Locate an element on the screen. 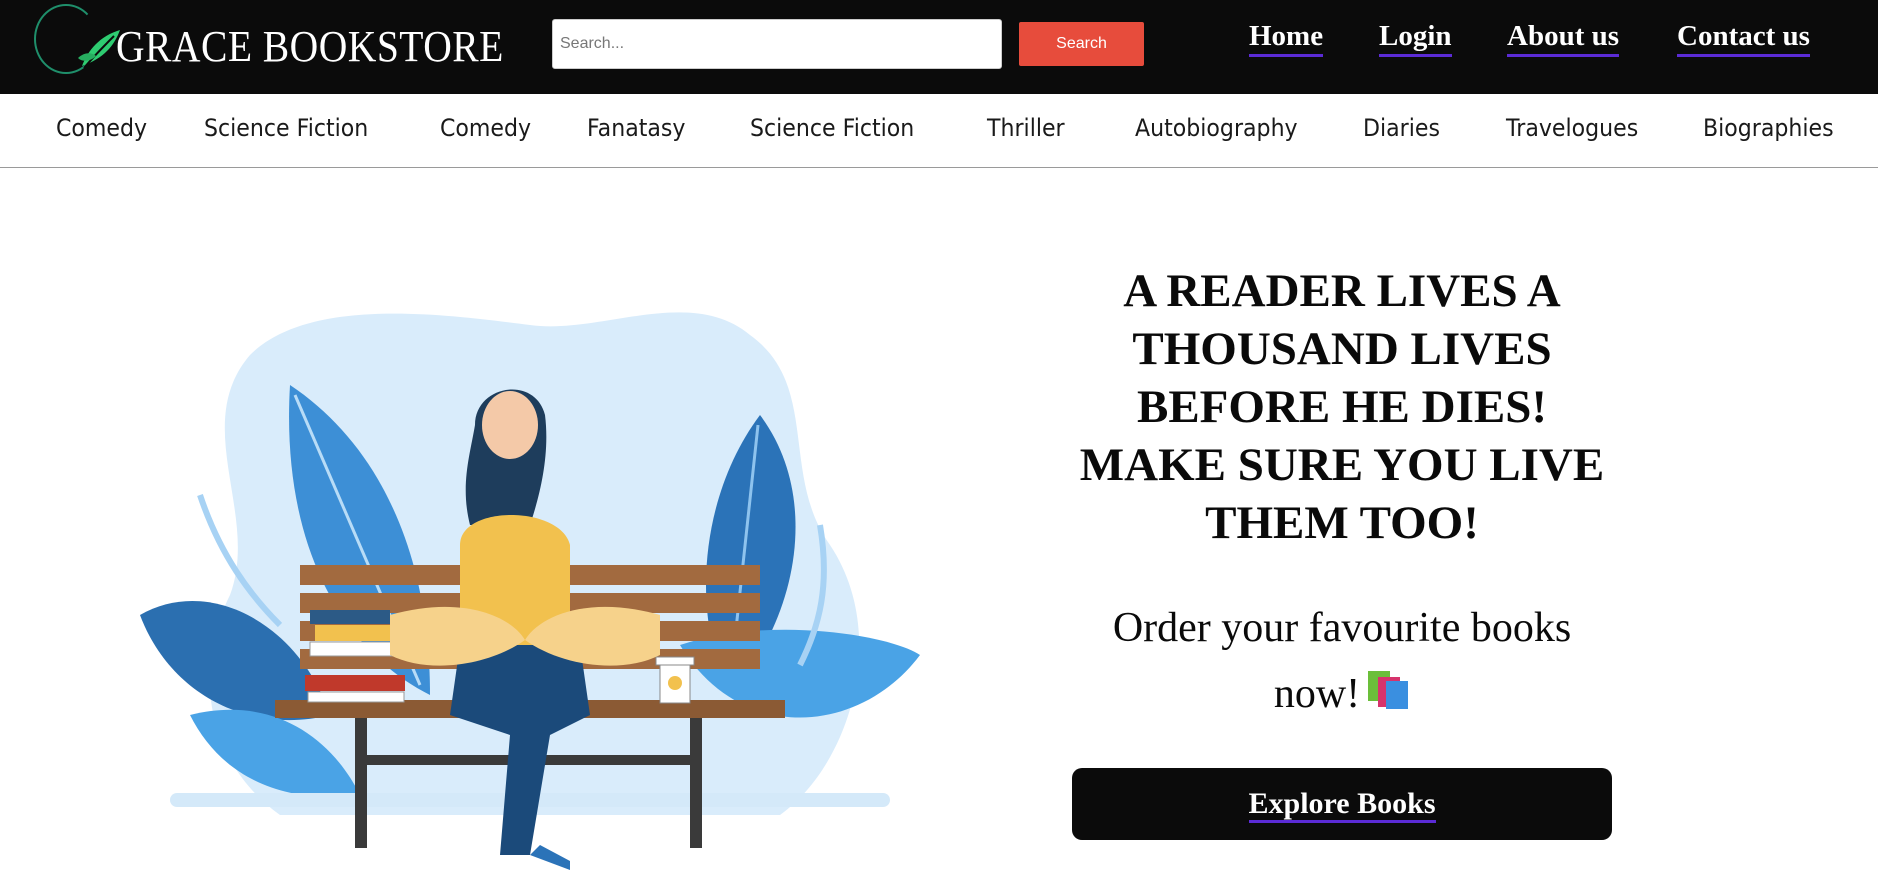 This screenshot has width=1878, height=872. explore-books-button: Explore Books is located at coordinates (1342, 804).